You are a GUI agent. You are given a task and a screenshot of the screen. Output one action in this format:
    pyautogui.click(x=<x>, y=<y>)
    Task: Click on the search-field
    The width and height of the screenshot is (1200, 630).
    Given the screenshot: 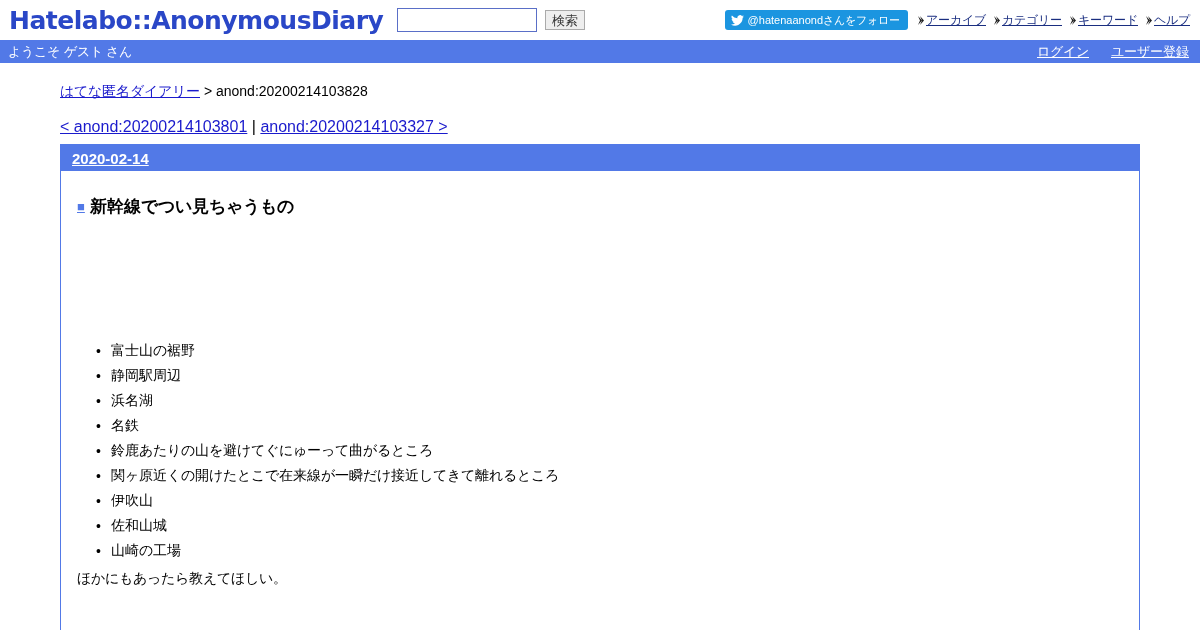 What is the action you would take?
    pyautogui.click(x=467, y=20)
    